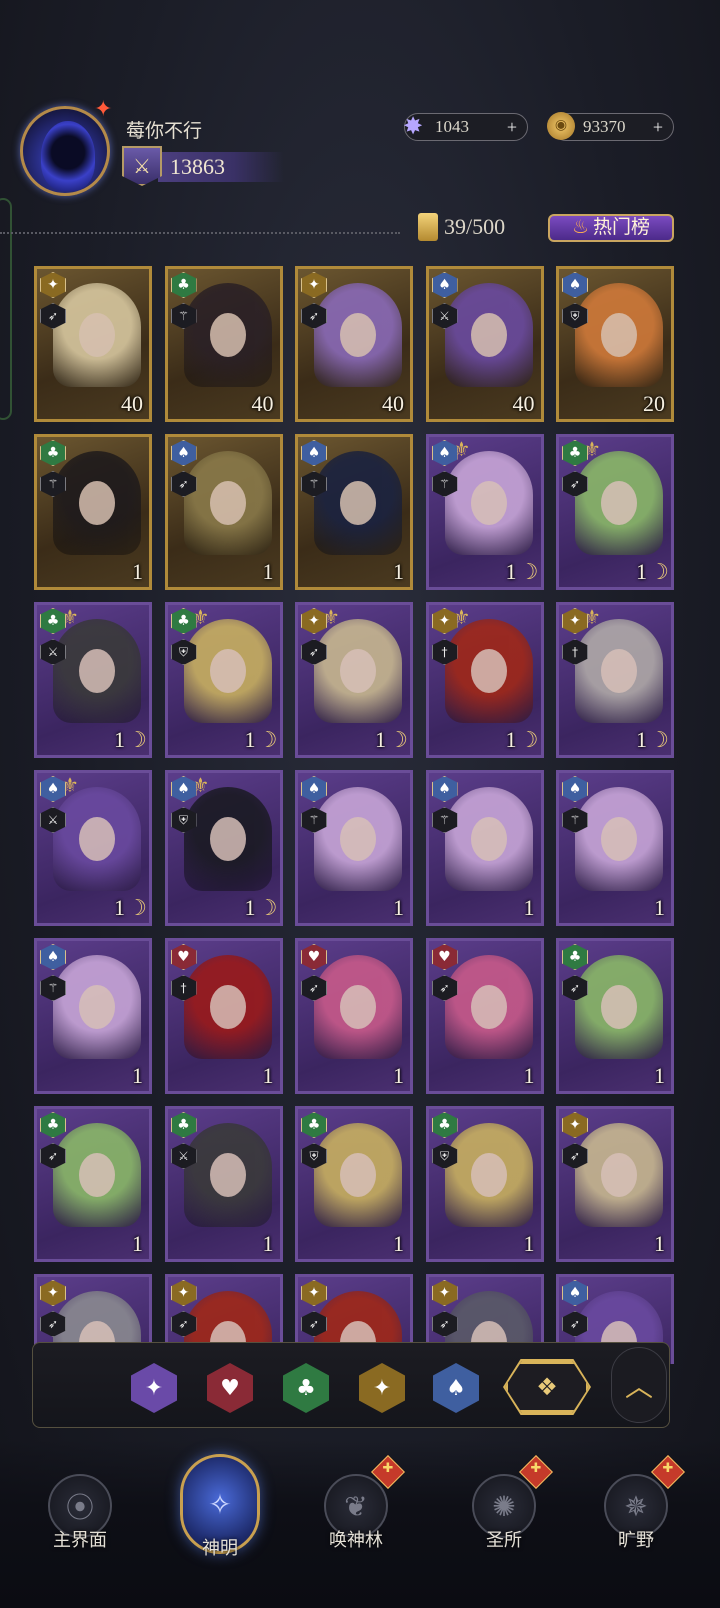 The image size is (720, 1608). Describe the element at coordinates (512, 127) in the screenshot. I see `add-stars-button: +` at that location.